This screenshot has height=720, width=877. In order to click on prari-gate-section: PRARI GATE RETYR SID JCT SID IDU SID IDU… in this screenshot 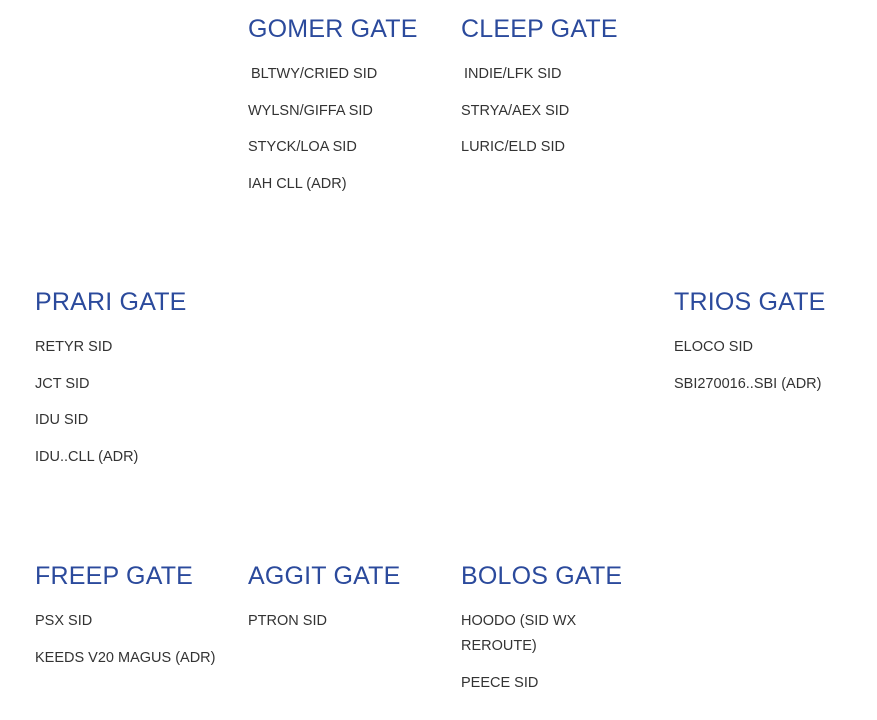, I will do `click(135, 376)`.